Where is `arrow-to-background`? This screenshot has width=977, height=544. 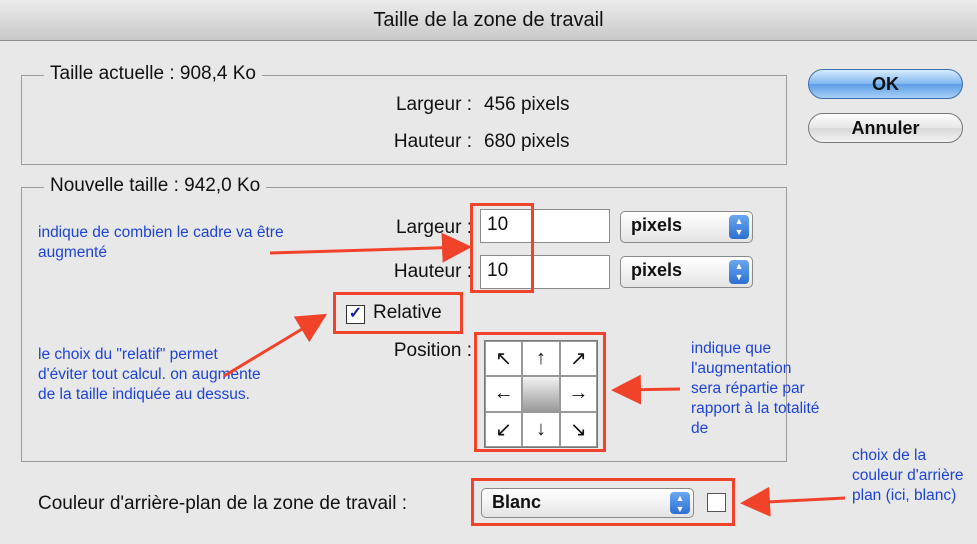 arrow-to-background is located at coordinates (793, 501).